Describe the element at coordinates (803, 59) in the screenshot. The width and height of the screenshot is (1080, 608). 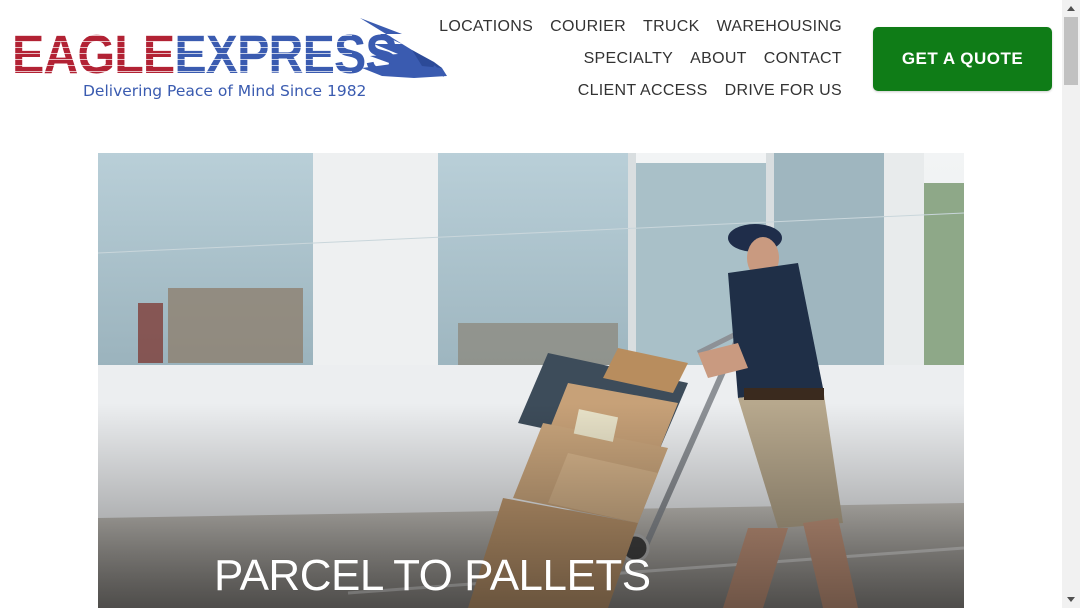
I see `nav-link-contact: CONTACT` at that location.